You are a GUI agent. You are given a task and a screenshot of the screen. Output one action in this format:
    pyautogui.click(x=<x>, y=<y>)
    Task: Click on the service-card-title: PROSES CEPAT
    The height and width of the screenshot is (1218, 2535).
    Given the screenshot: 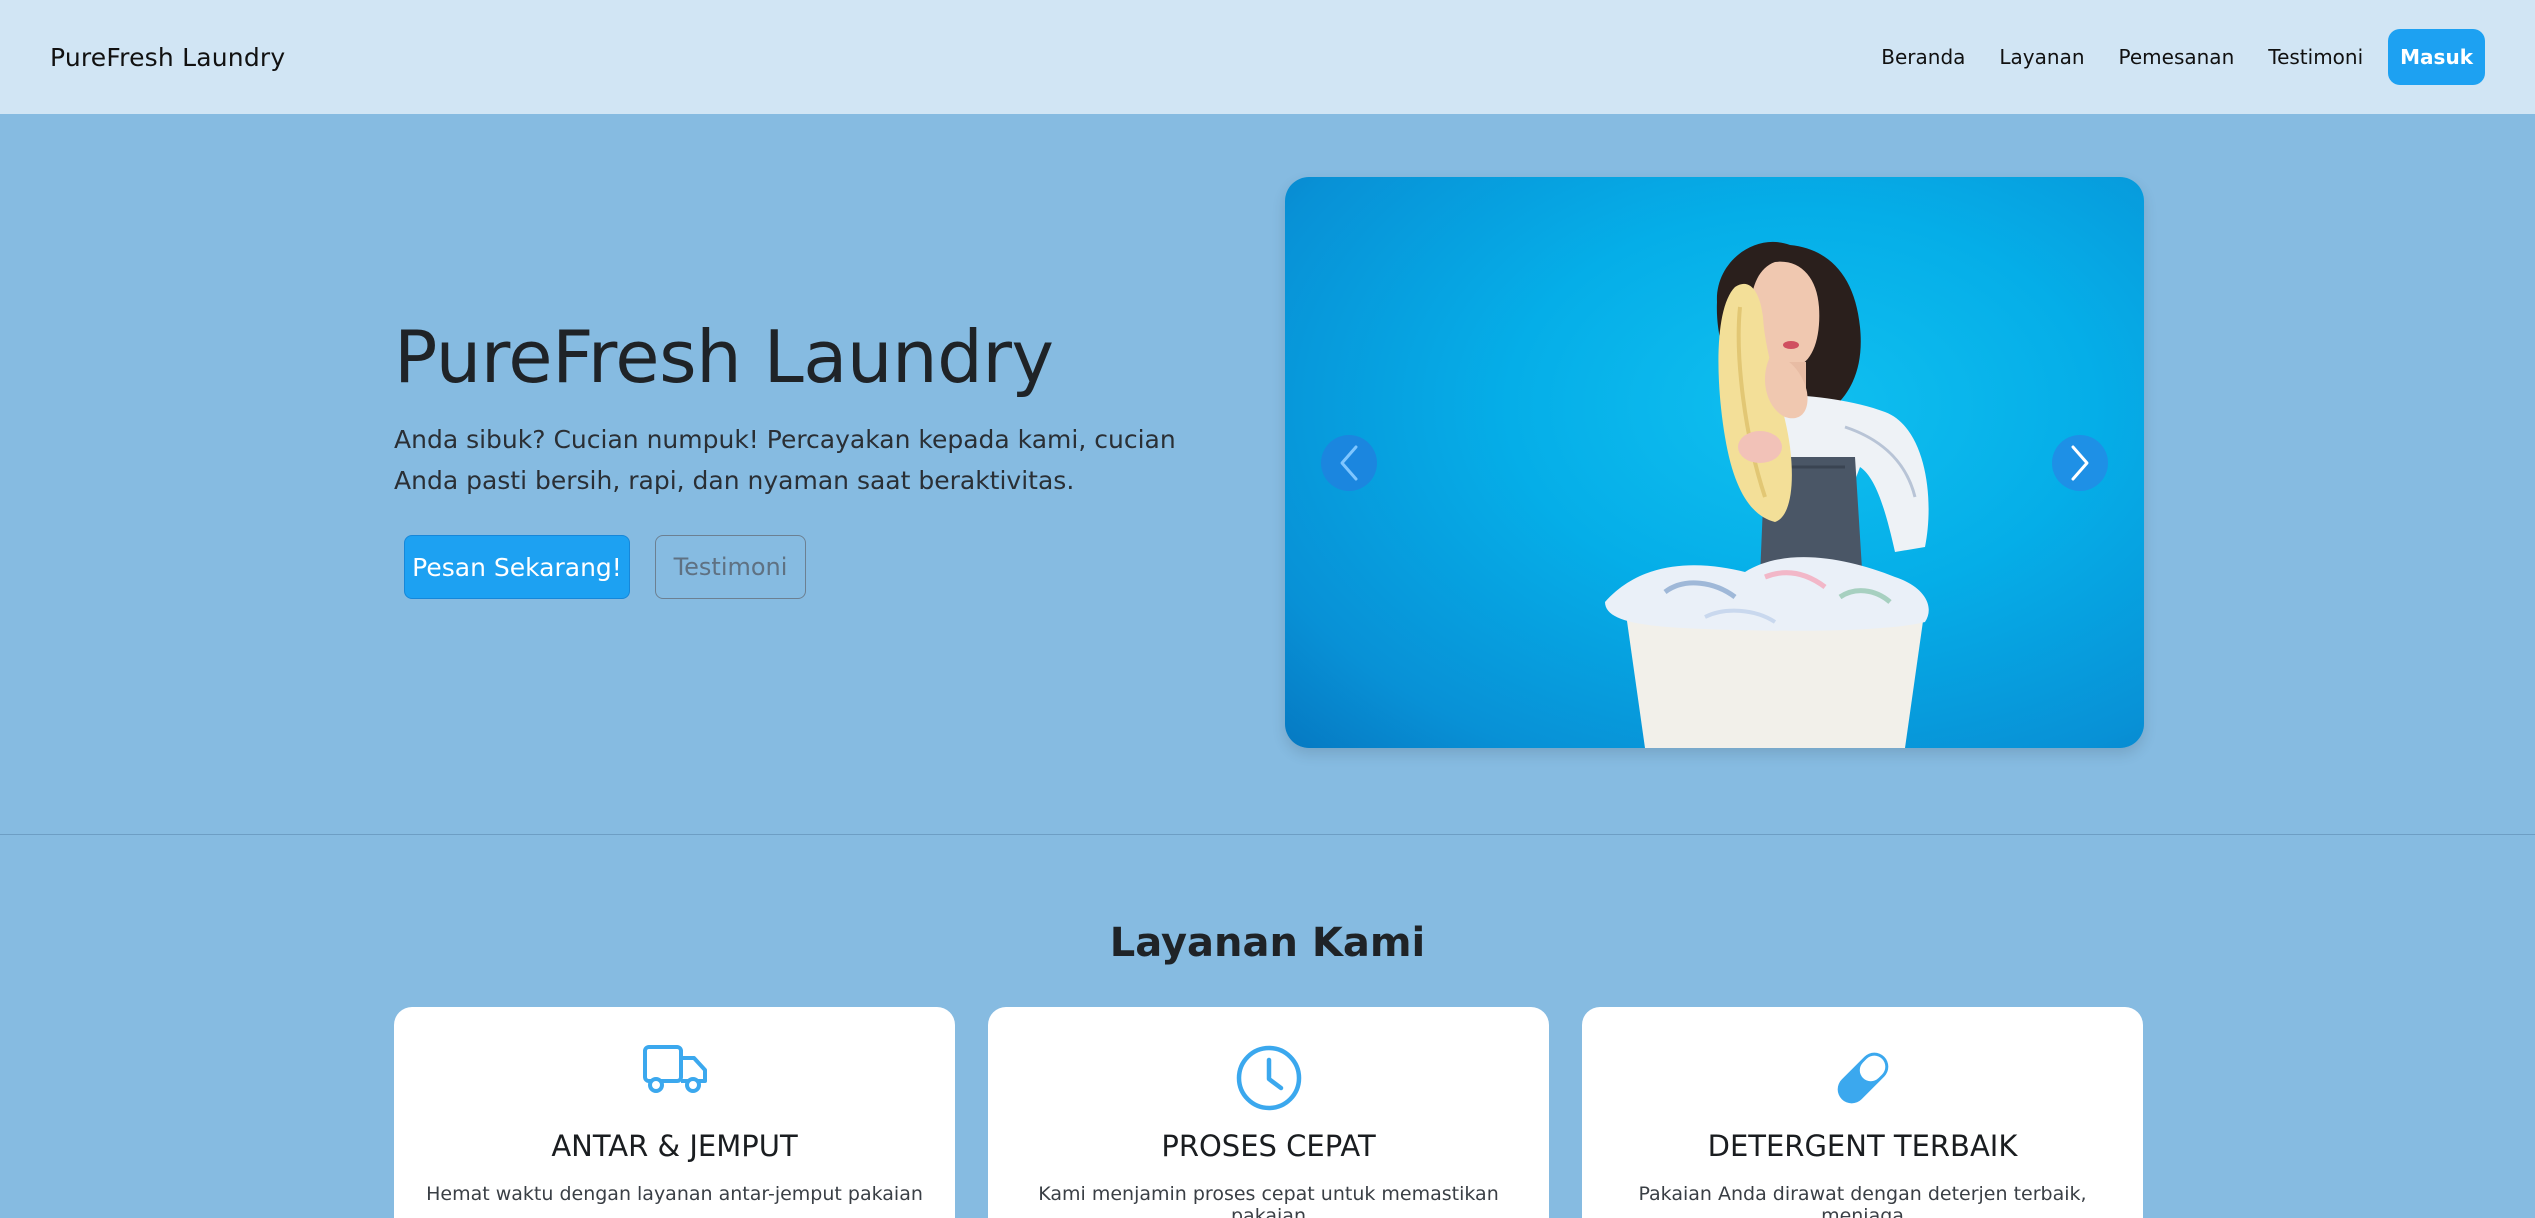 What is the action you would take?
    pyautogui.click(x=1268, y=1146)
    